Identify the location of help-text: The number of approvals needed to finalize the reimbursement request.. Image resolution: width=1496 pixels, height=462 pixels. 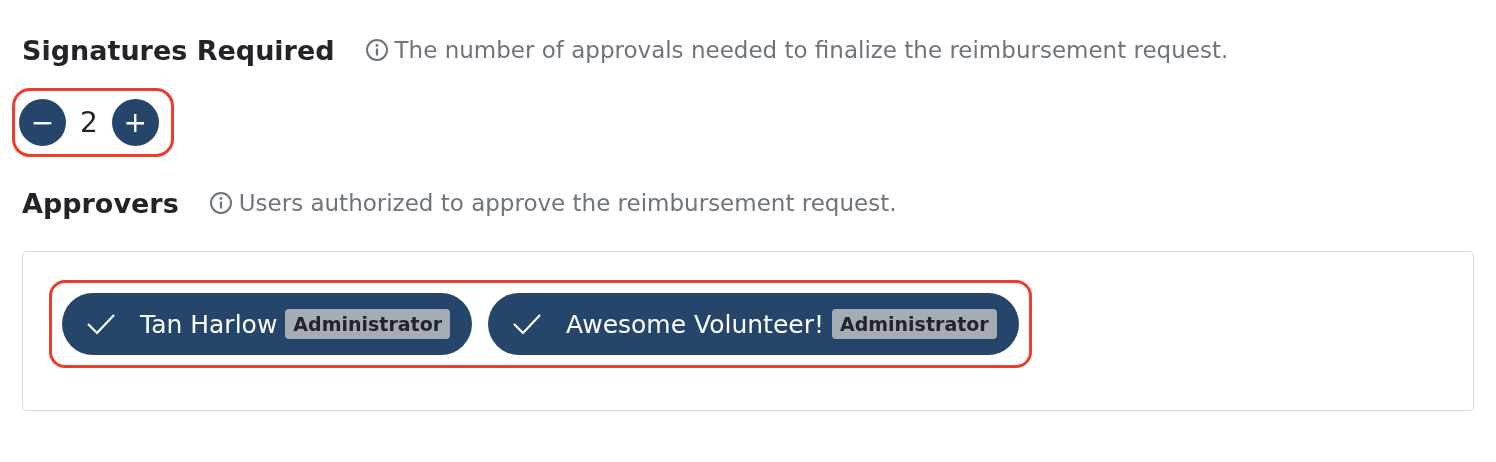
(811, 50).